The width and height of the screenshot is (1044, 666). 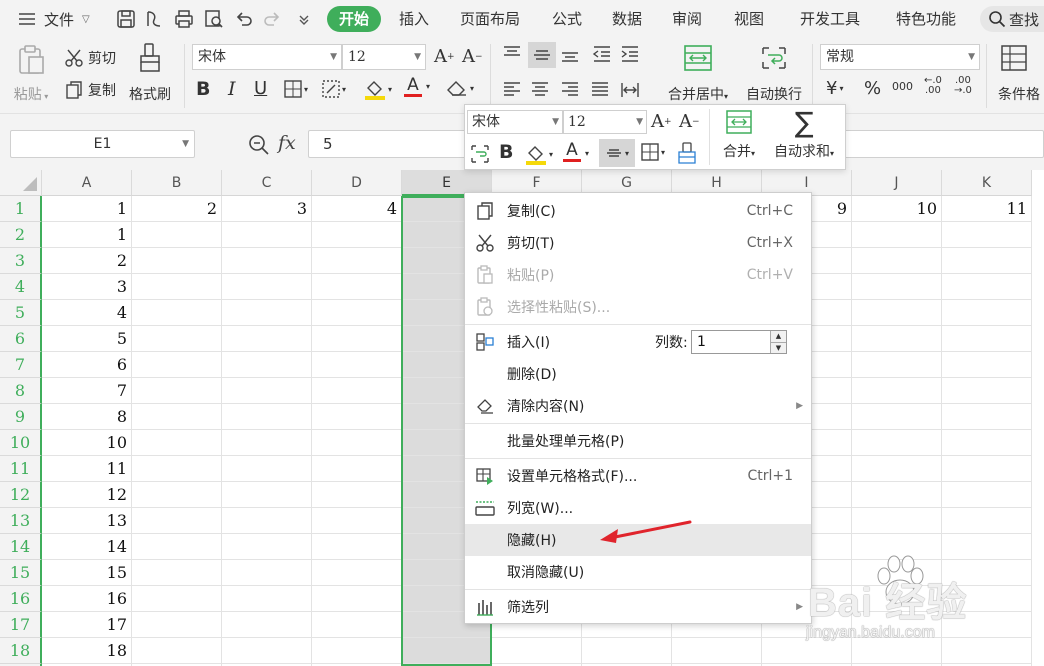 I want to click on cell-b2, so click(x=177, y=235).